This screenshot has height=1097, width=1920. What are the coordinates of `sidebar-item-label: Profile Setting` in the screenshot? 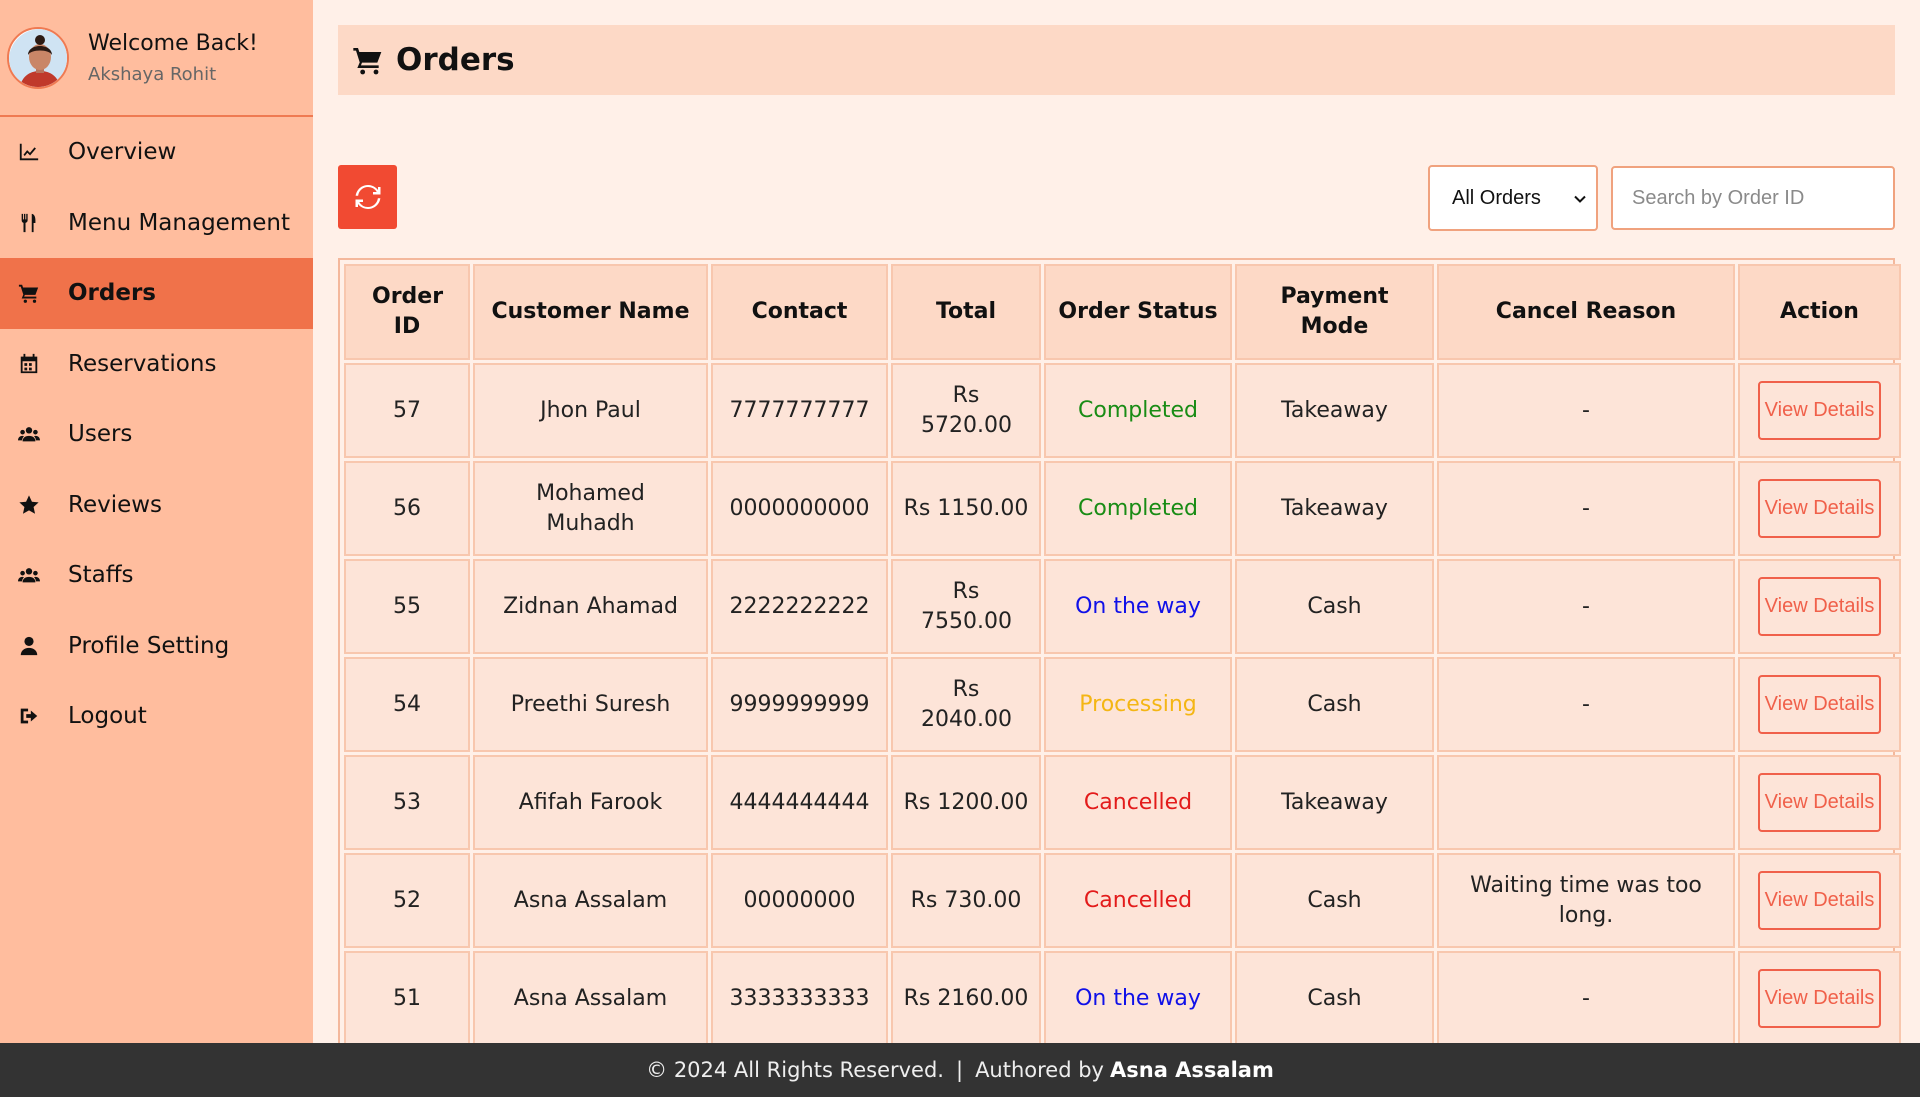 It's located at (149, 645).